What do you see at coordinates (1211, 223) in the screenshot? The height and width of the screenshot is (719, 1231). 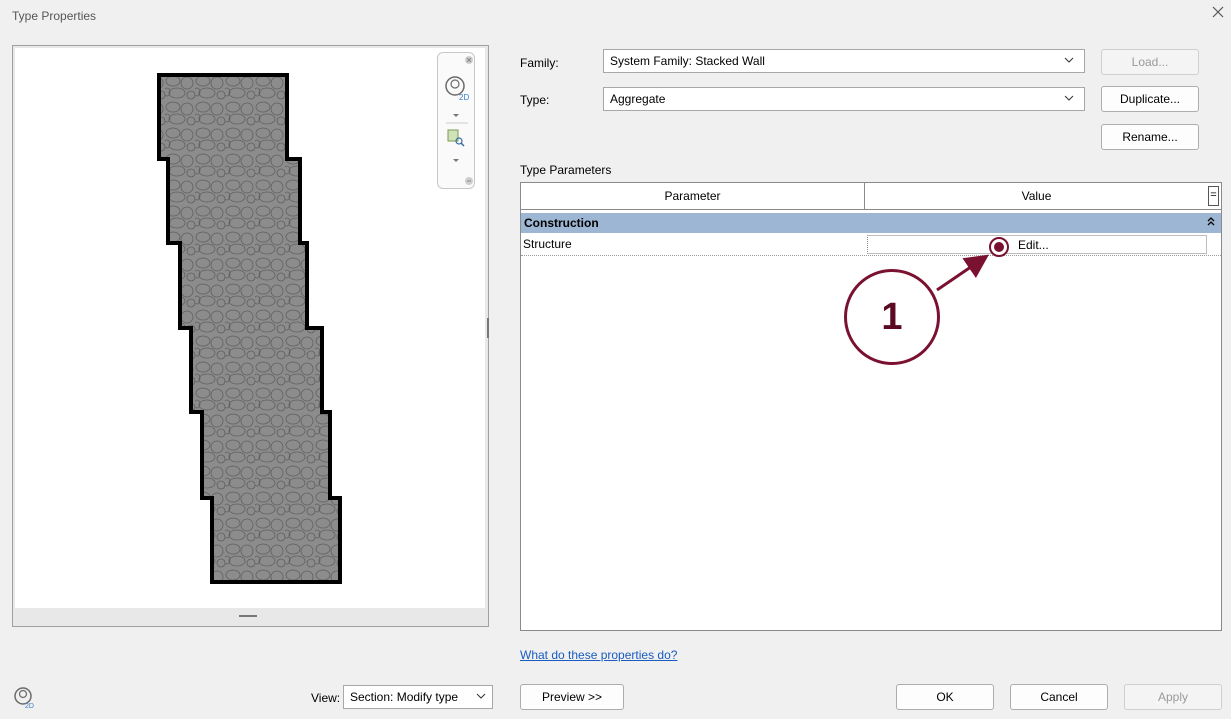 I see `collapse-icon` at bounding box center [1211, 223].